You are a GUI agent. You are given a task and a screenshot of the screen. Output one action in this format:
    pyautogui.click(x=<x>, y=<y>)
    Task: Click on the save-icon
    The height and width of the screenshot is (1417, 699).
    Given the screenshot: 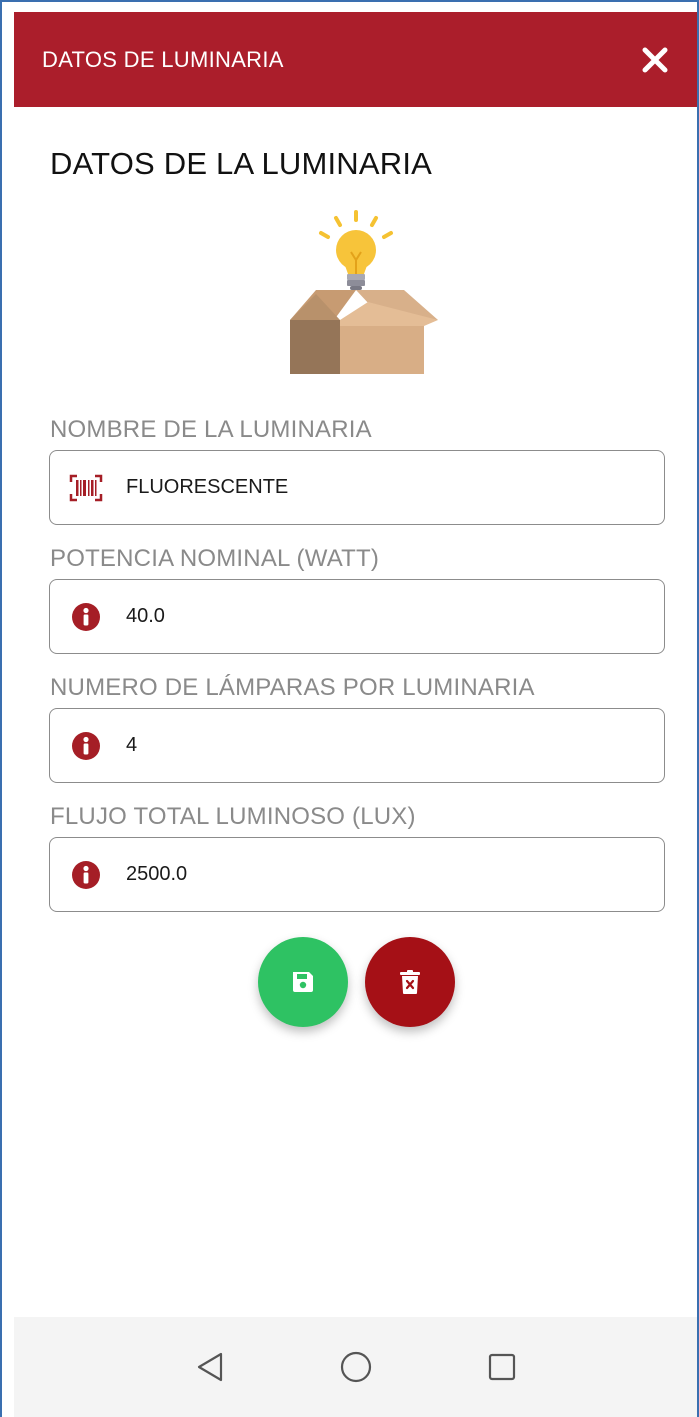 What is the action you would take?
    pyautogui.click(x=303, y=982)
    